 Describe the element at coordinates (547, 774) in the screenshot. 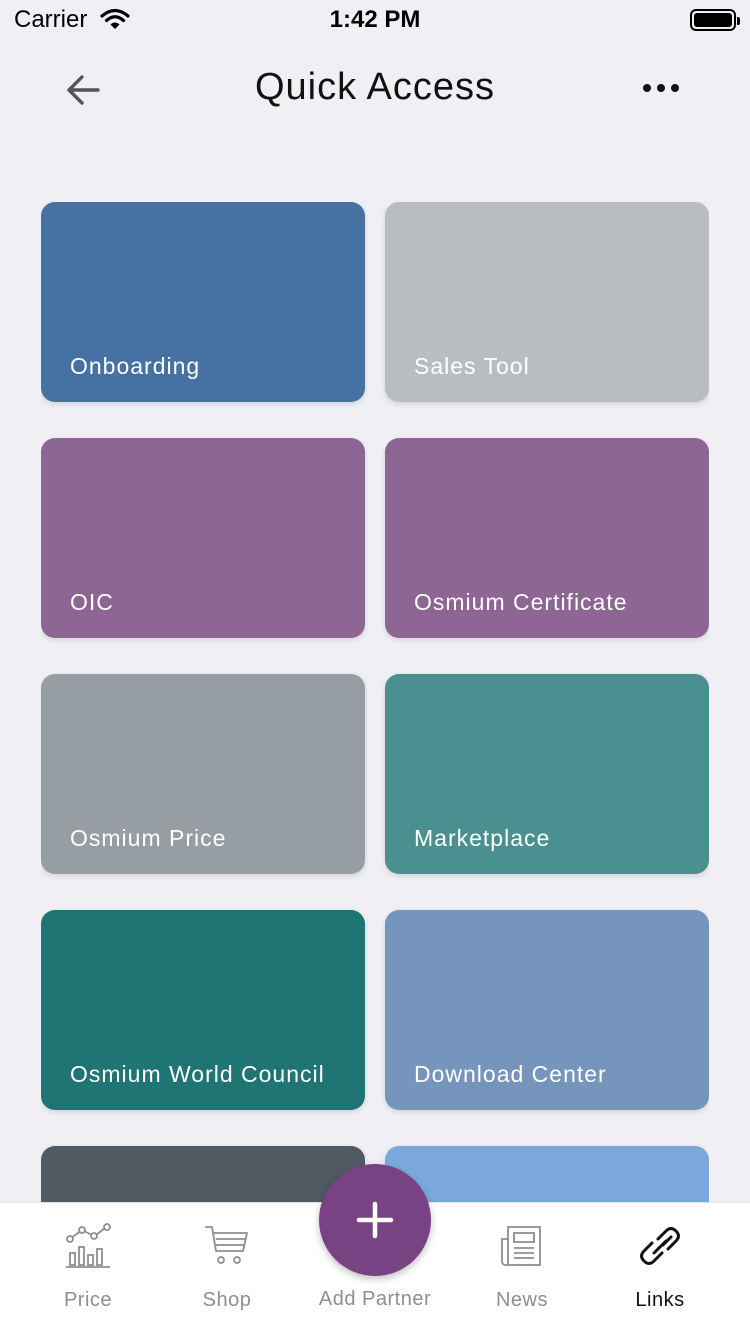

I see `tile-marketplace: Marketplace` at that location.